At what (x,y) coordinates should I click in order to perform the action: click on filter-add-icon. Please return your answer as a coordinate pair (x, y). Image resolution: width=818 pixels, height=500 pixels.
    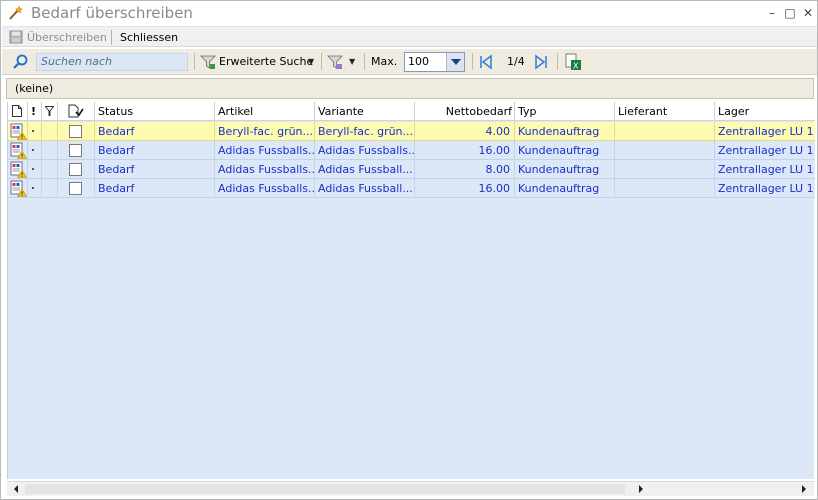
    Looking at the image, I should click on (208, 62).